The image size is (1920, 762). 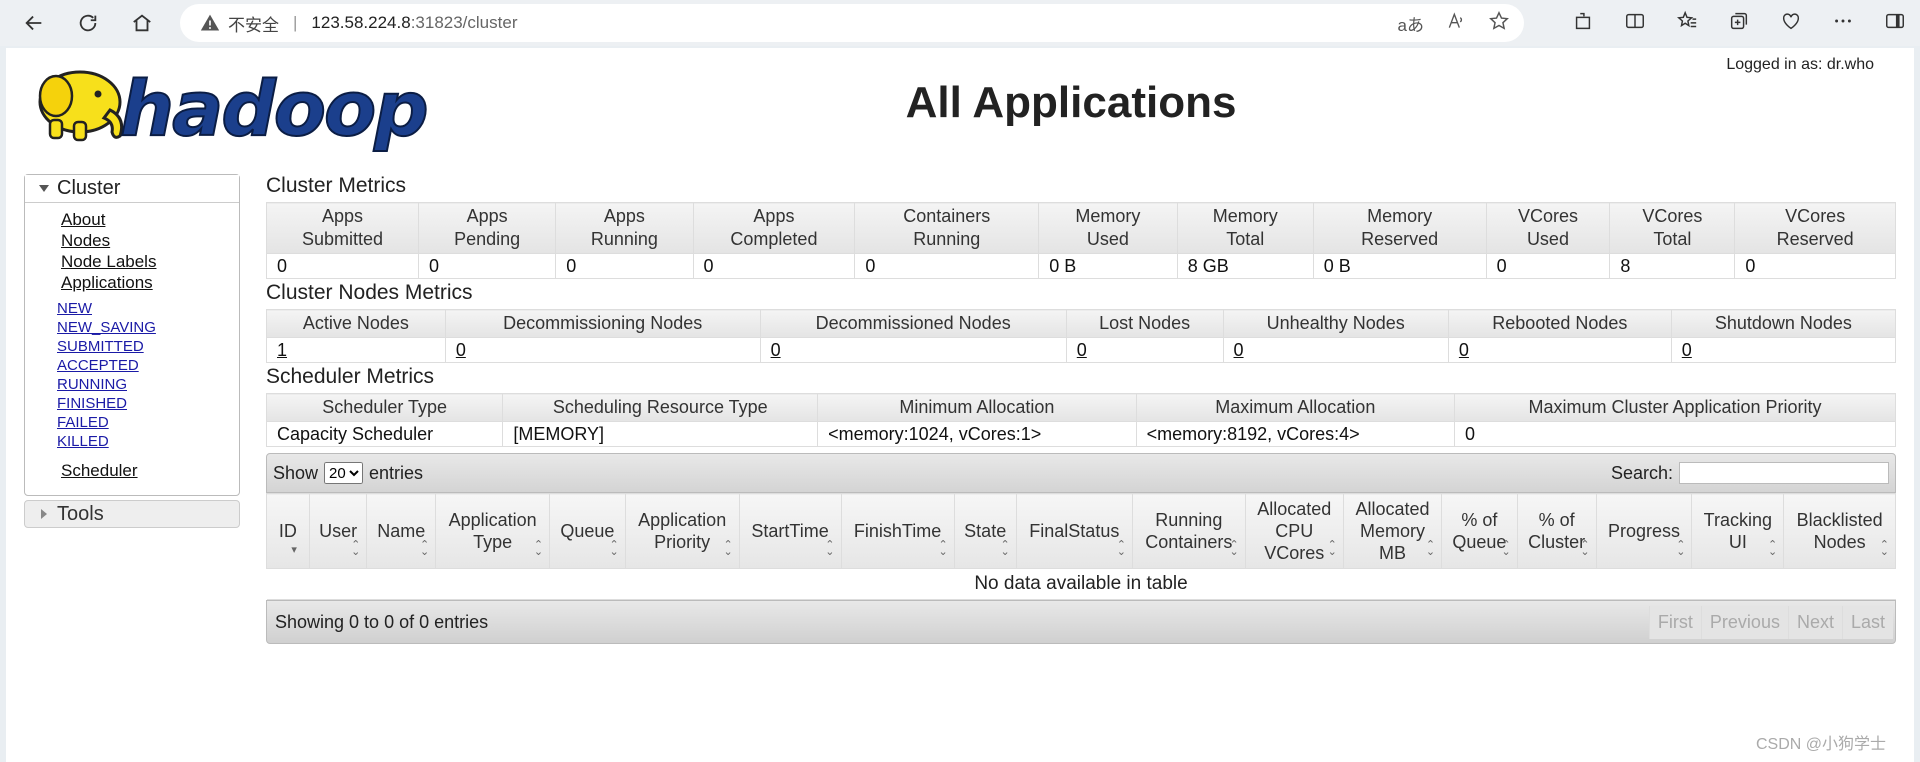 What do you see at coordinates (1245, 239) in the screenshot?
I see `header-text: Total` at bounding box center [1245, 239].